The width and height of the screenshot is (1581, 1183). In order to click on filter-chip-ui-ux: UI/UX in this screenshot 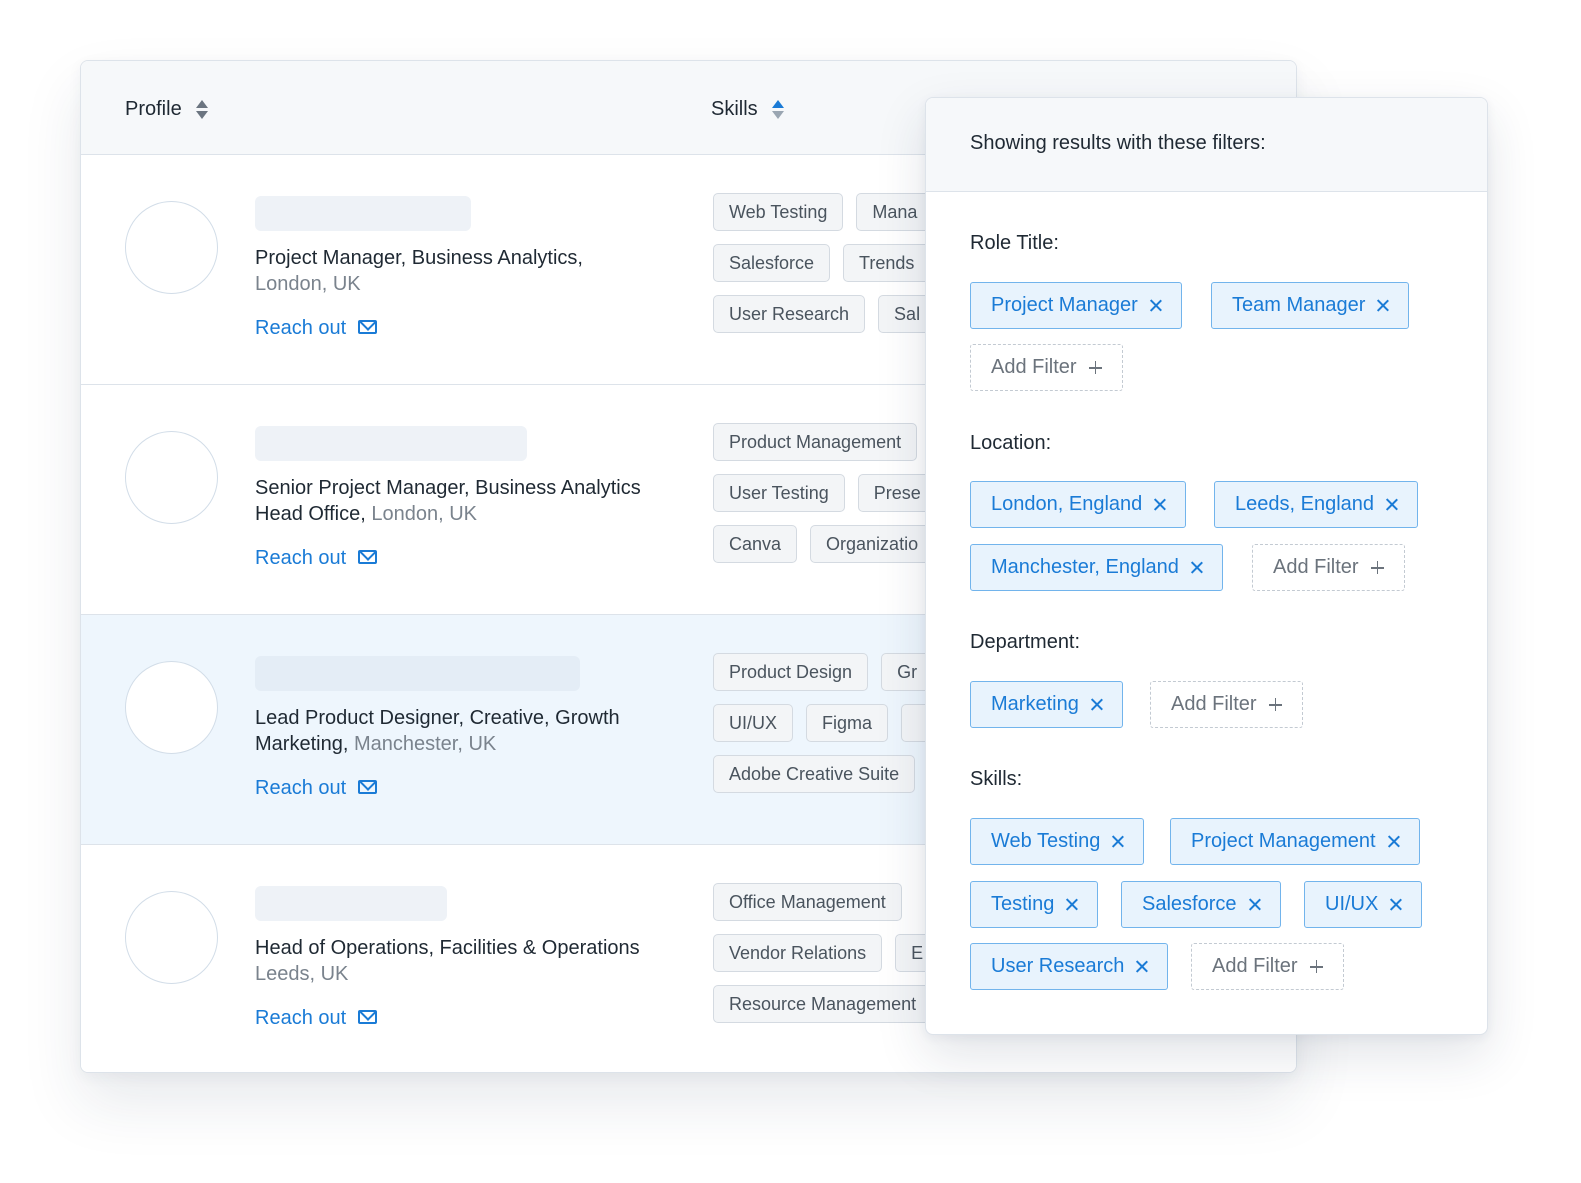, I will do `click(1363, 904)`.